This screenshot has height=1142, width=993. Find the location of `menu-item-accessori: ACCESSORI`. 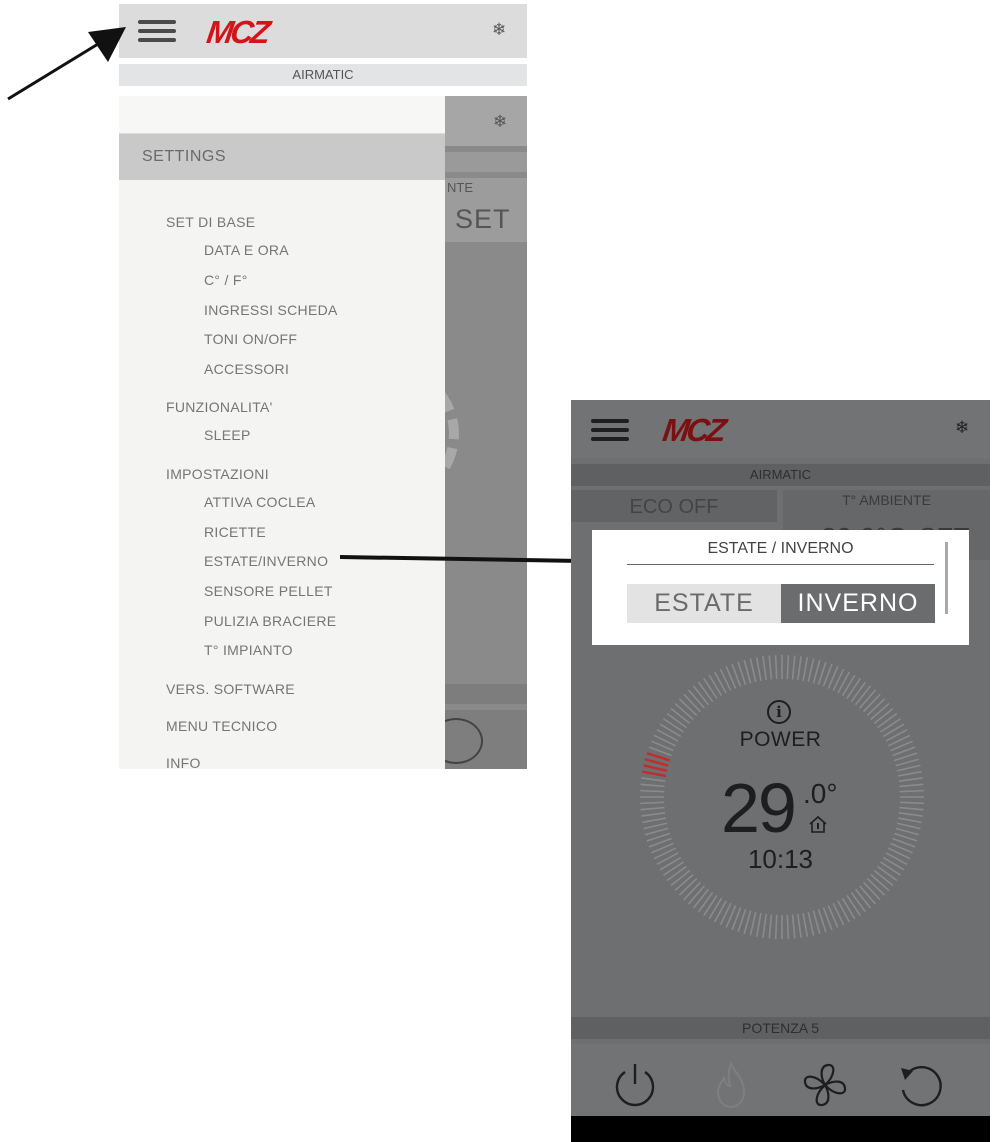

menu-item-accessori: ACCESSORI is located at coordinates (246, 369).